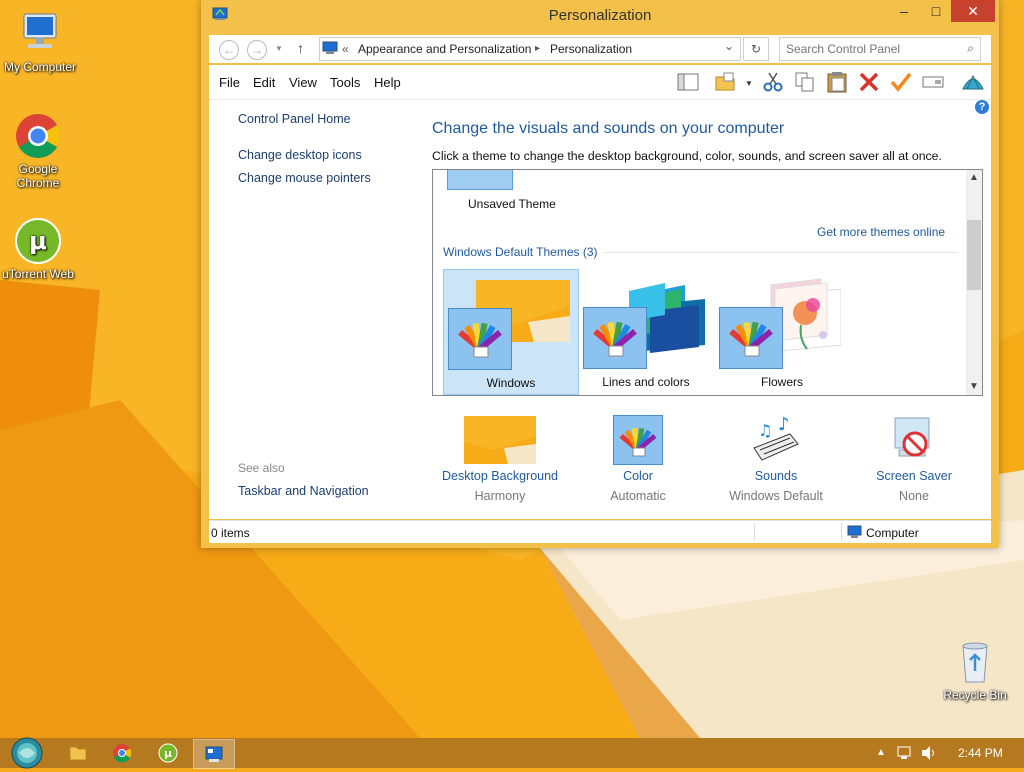  What do you see at coordinates (881, 752) in the screenshot?
I see `show-hidden-icons: ▲` at bounding box center [881, 752].